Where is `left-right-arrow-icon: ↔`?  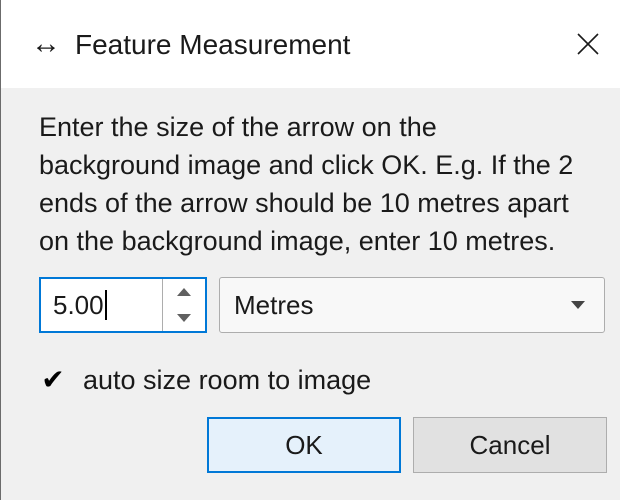
left-right-arrow-icon: ↔ is located at coordinates (46, 43).